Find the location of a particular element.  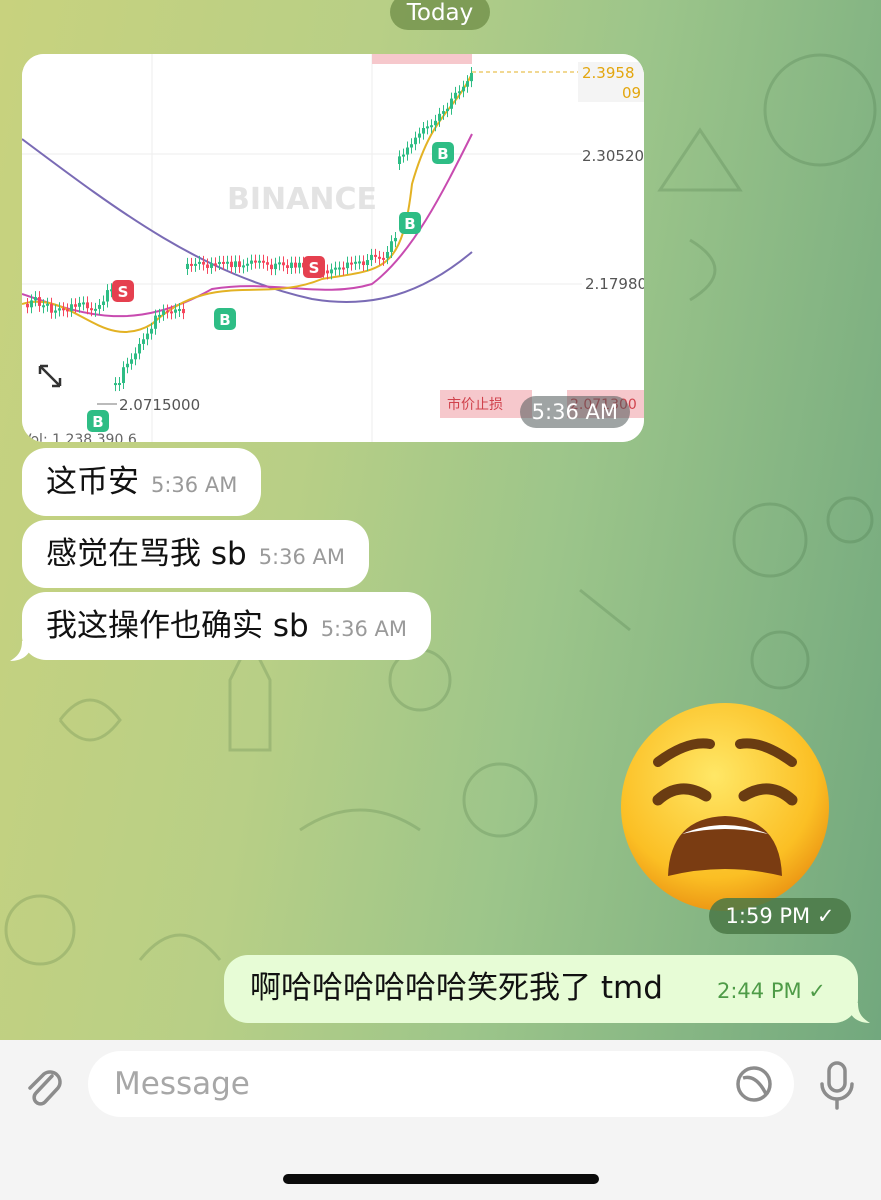

home-indicator is located at coordinates (441, 1179).